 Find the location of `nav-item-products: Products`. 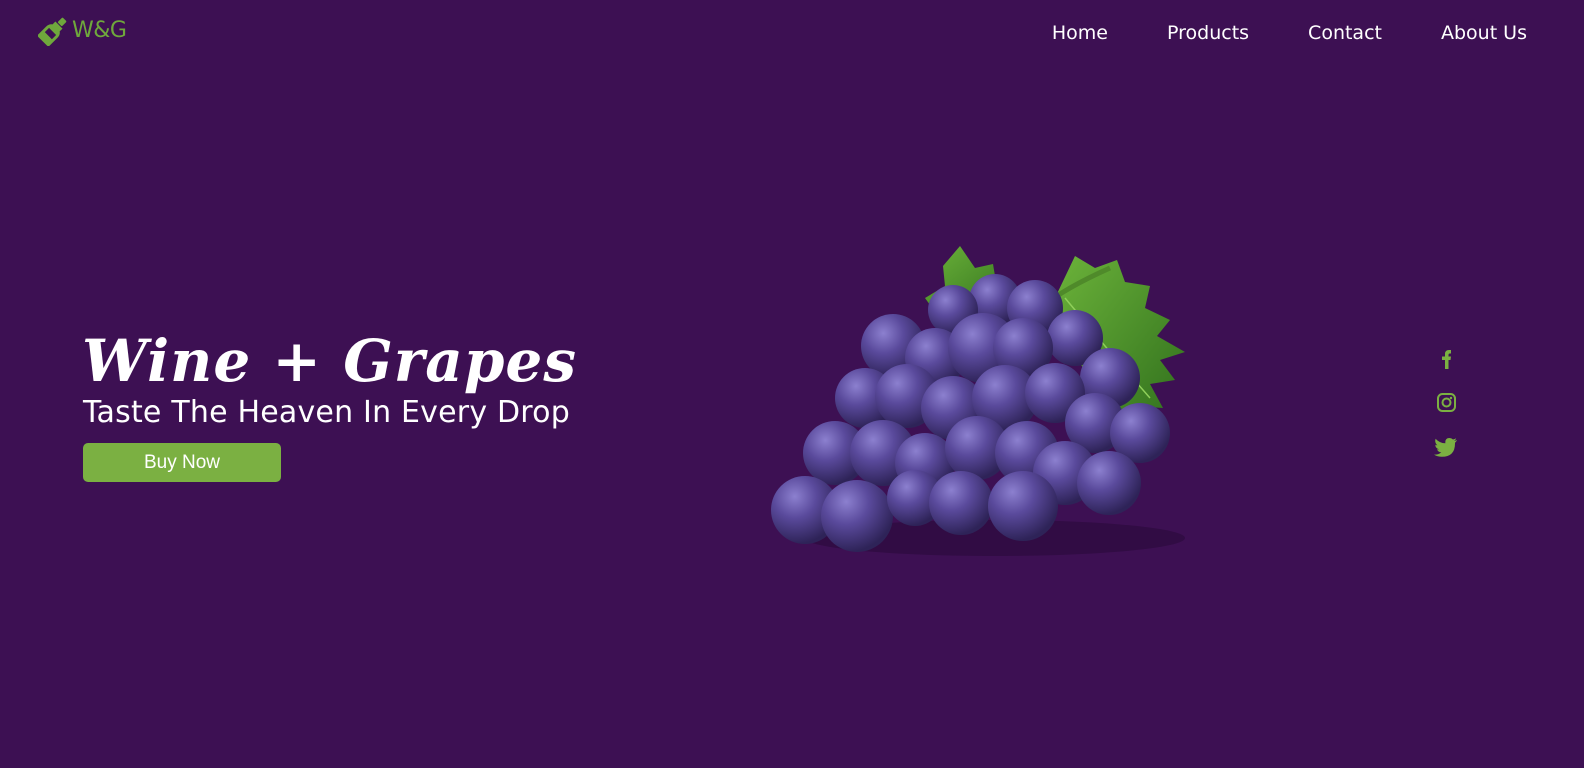

nav-item-products: Products is located at coordinates (1208, 33).